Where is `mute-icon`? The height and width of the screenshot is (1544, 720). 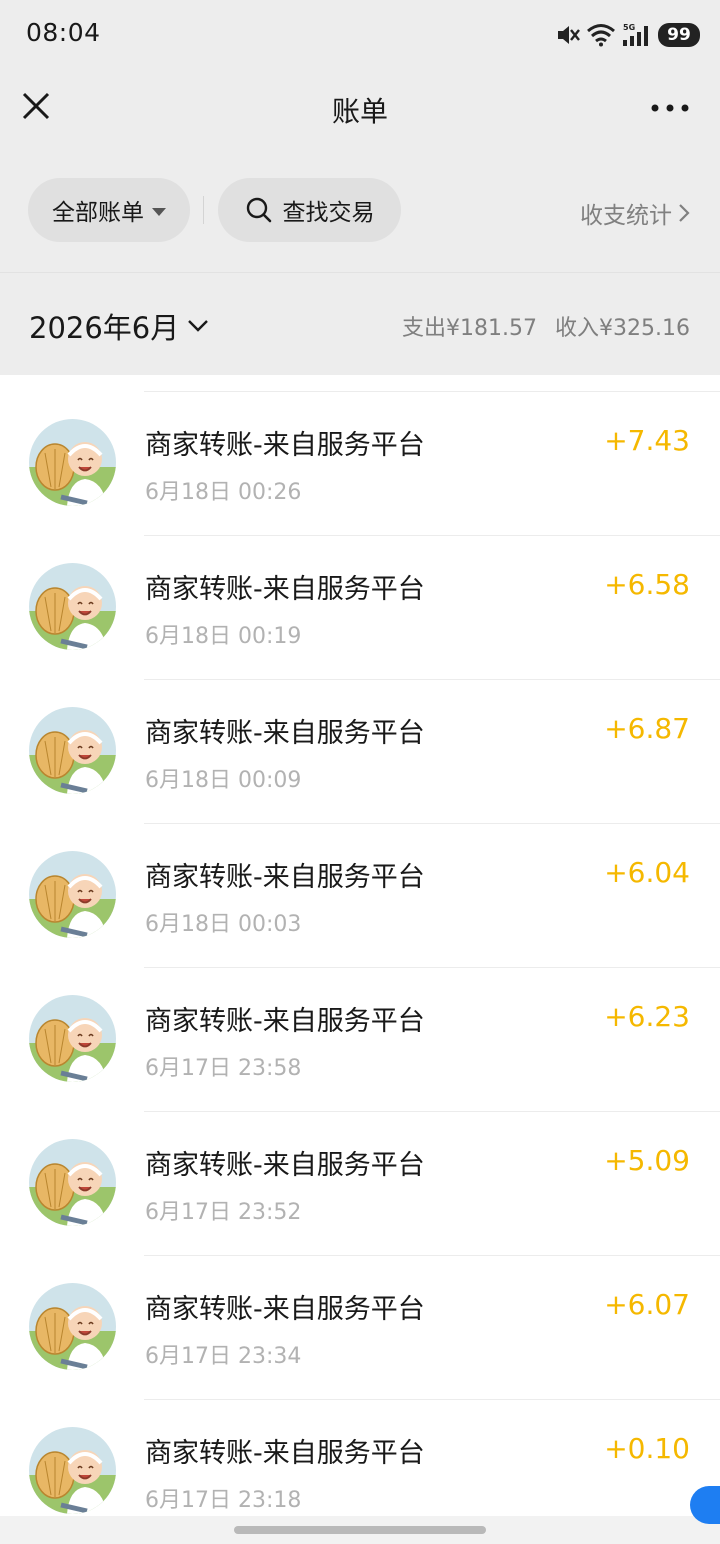
mute-icon is located at coordinates (569, 35).